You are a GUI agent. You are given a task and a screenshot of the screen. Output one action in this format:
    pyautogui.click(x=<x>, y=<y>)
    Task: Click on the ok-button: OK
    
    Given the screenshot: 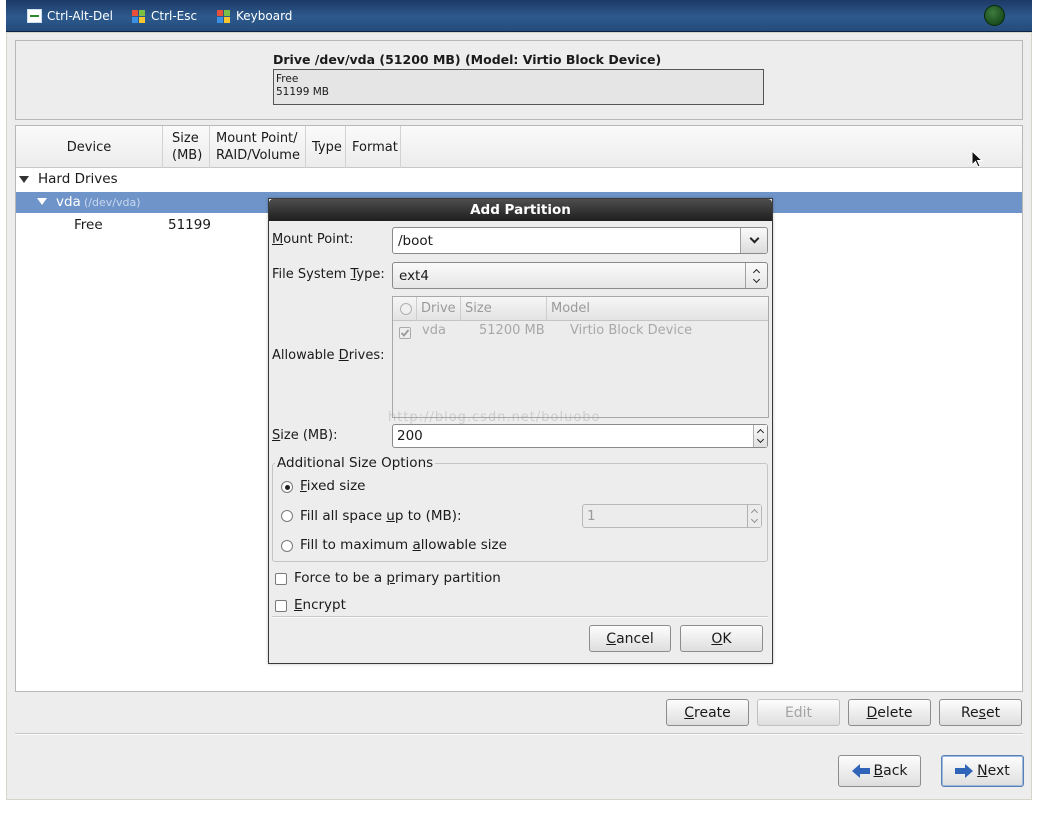 What is the action you would take?
    pyautogui.click(x=721, y=638)
    